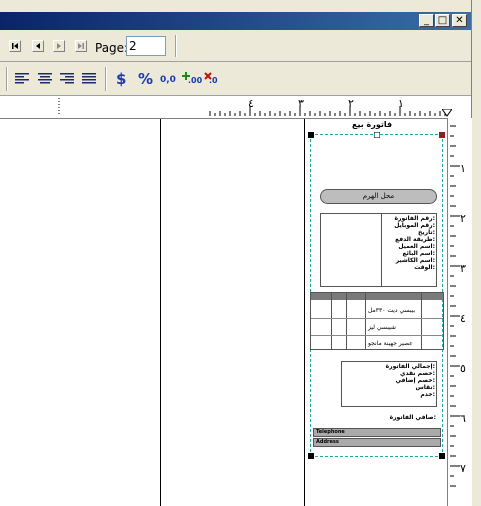 The image size is (481, 506). Describe the element at coordinates (418, 253) in the screenshot. I see `info-label: اسم البائع:` at that location.